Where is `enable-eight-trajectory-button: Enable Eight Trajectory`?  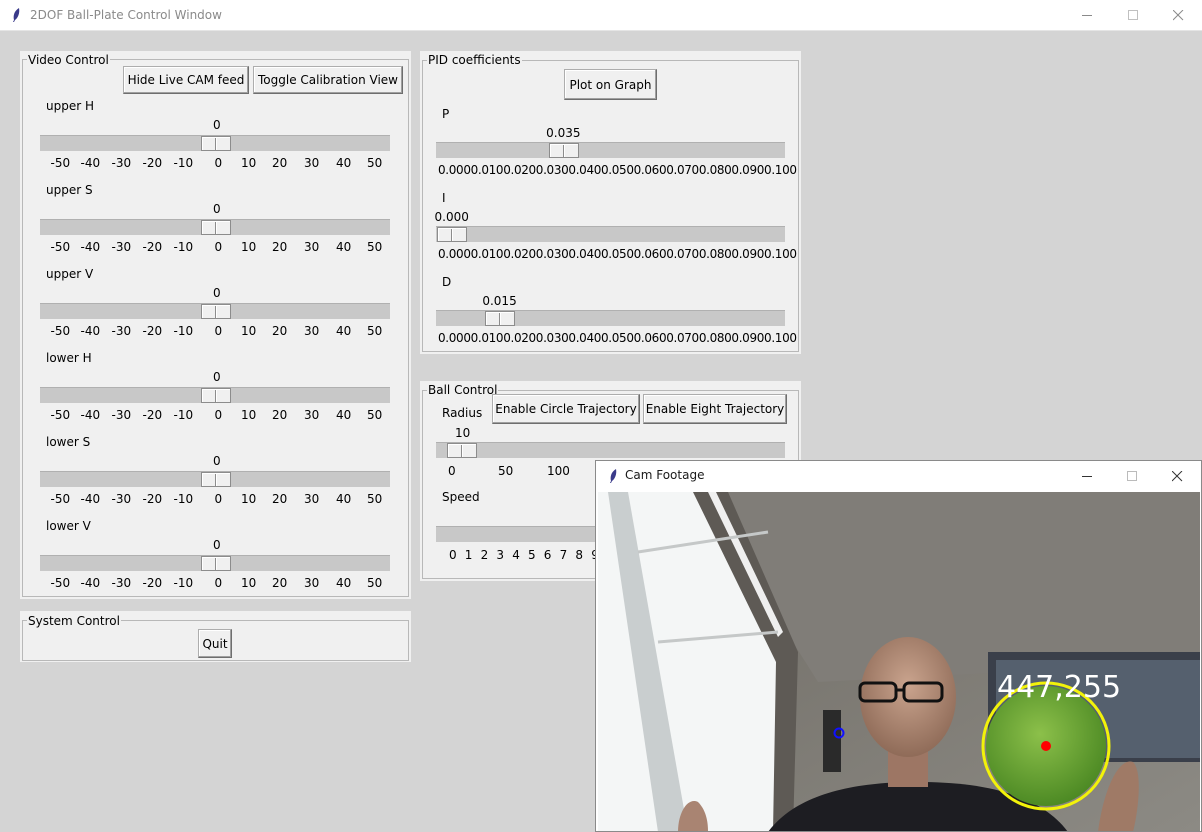
enable-eight-trajectory-button: Enable Eight Trajectory is located at coordinates (715, 409).